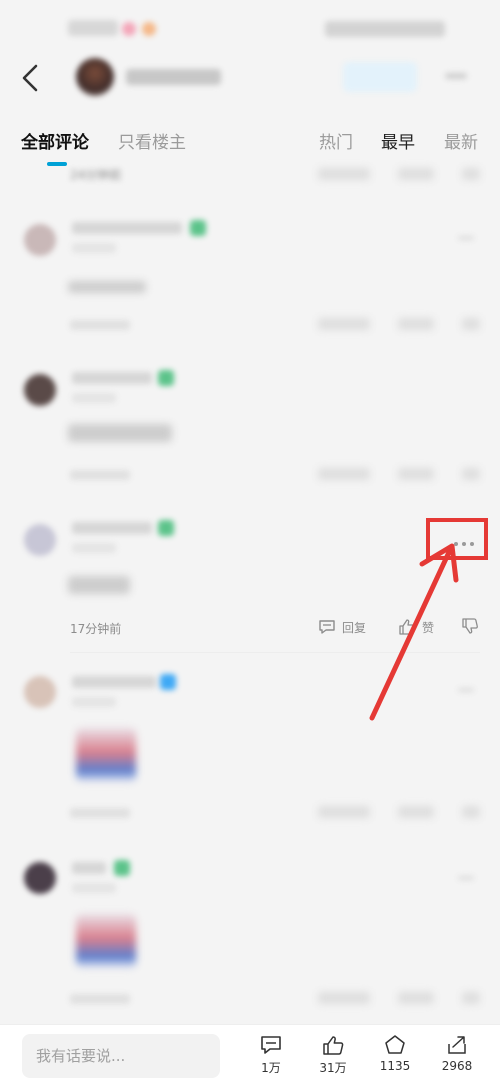 Image resolution: width=500 pixels, height=1084 pixels. I want to click on comment-count: 1万, so click(271, 1068).